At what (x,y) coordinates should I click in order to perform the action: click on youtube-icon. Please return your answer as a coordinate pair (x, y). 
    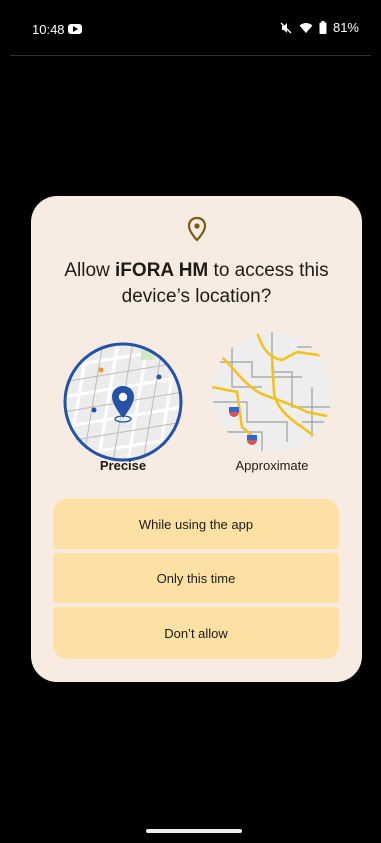
    Looking at the image, I should click on (75, 29).